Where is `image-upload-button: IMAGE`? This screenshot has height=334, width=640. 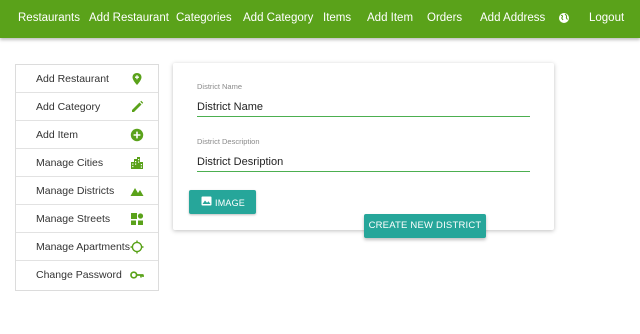 image-upload-button: IMAGE is located at coordinates (222, 202).